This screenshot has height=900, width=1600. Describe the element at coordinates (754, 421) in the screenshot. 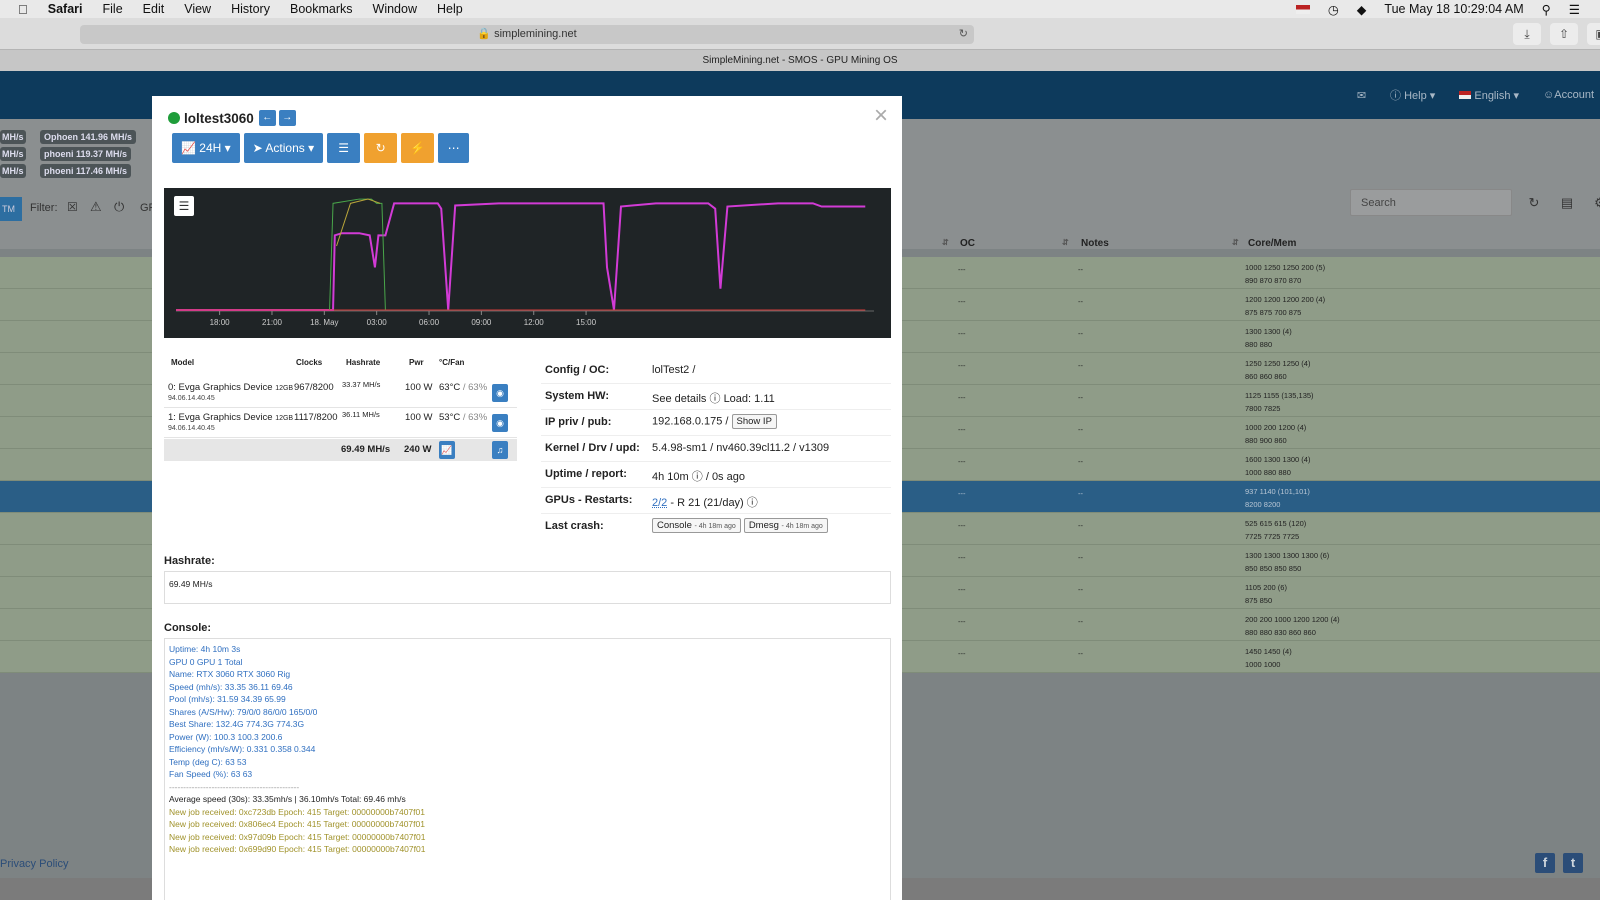

I see `show-ip-button: Show IP` at that location.